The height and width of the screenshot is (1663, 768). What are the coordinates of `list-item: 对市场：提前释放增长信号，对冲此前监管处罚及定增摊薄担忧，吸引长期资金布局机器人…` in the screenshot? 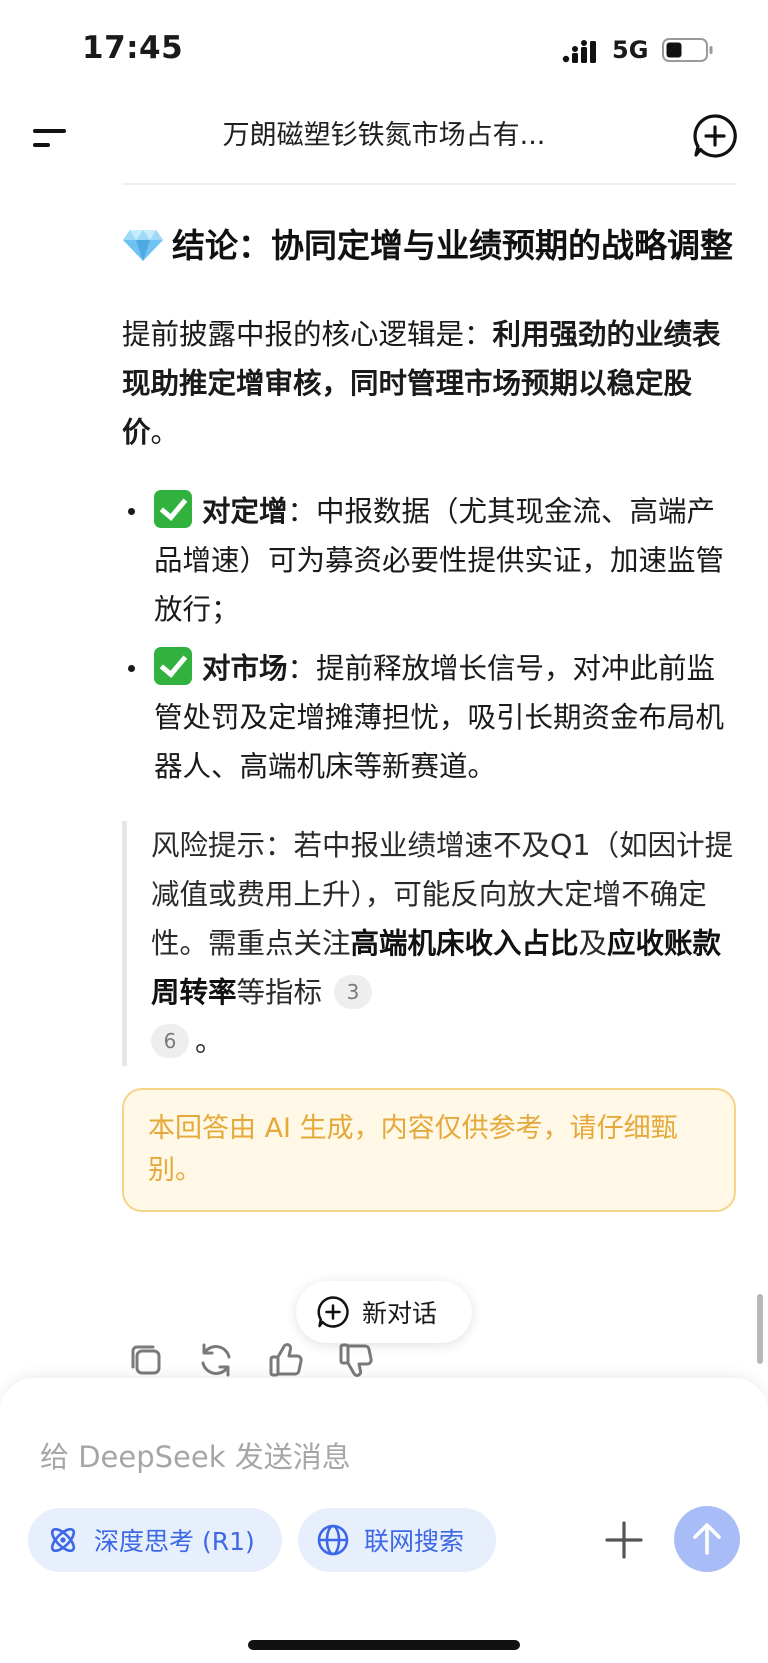 It's located at (429, 717).